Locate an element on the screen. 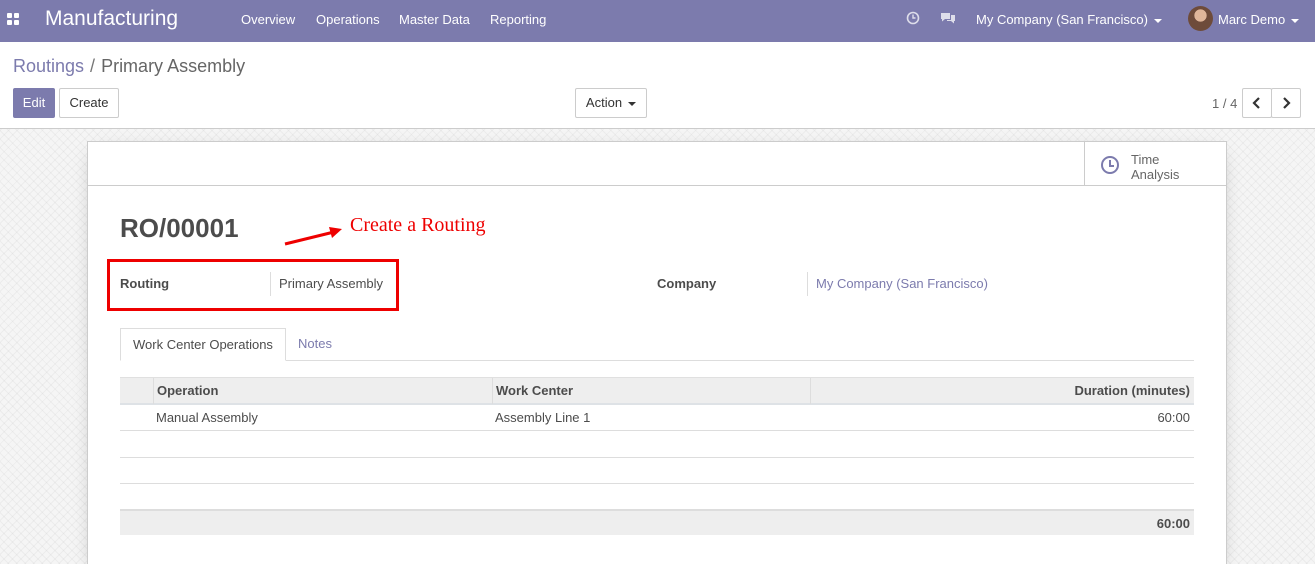  tab-work-center-operations: Work Center Operations is located at coordinates (203, 344).